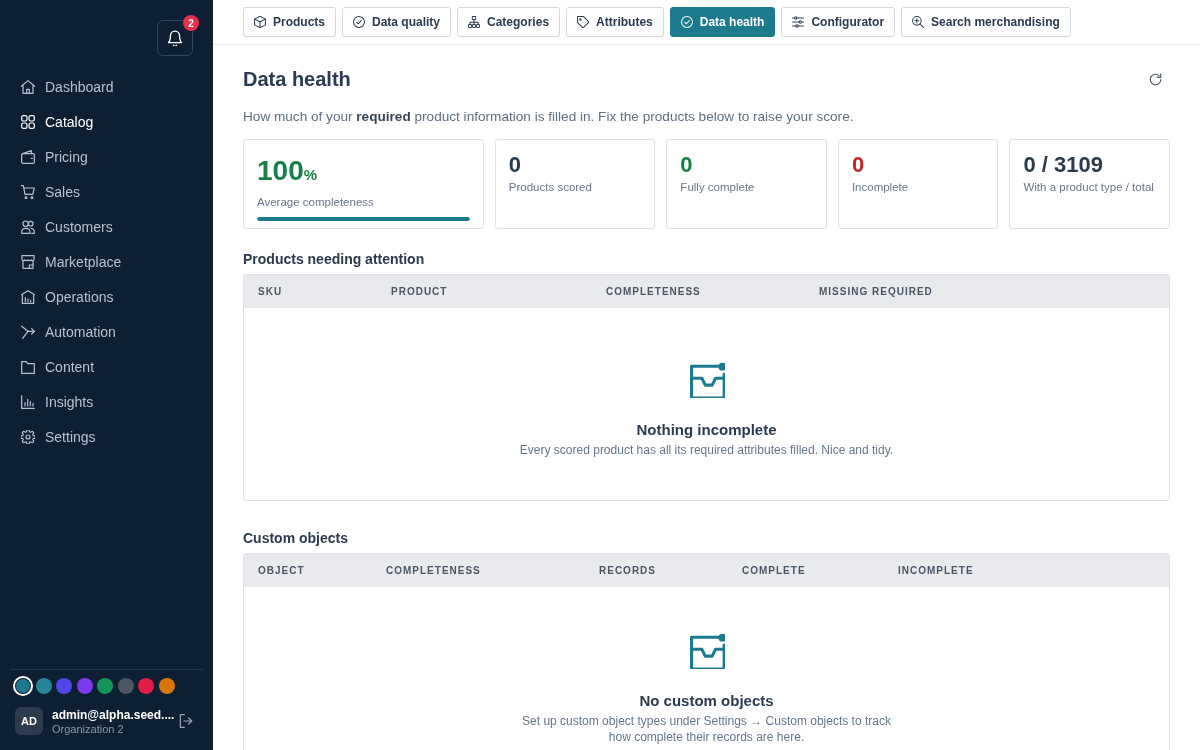 The height and width of the screenshot is (750, 1200). I want to click on home-icon, so click(28, 86).